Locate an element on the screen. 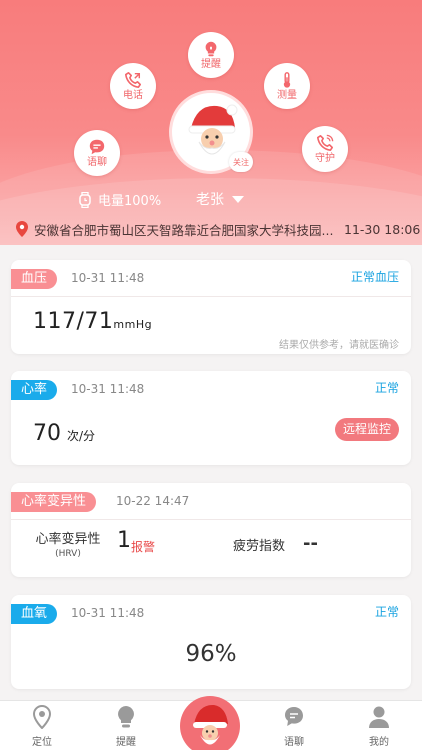 This screenshot has width=422, height=750. heart-rate-time: 10-31 11:48 is located at coordinates (108, 389).